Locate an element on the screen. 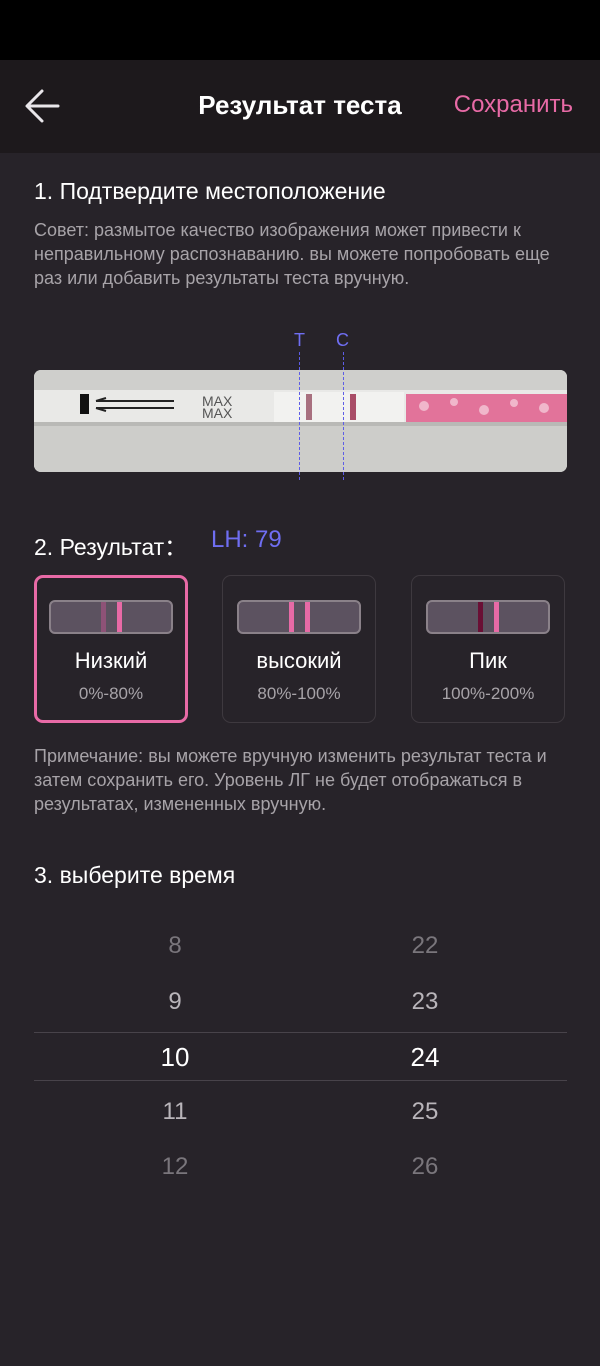 The image size is (600, 1366). hour-option: 12 is located at coordinates (175, 1167).